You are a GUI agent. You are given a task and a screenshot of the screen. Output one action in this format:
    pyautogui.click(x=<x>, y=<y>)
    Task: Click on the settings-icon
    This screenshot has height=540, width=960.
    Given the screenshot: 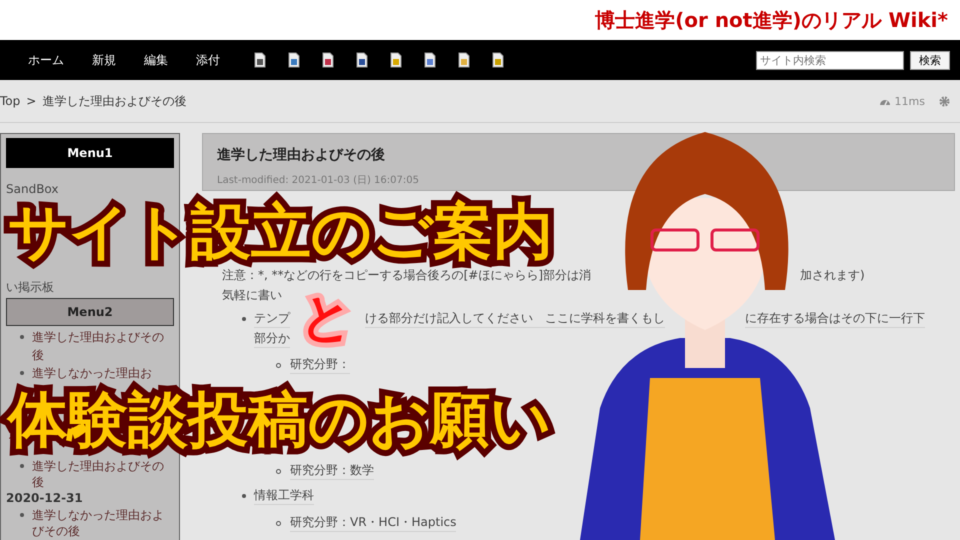 What is the action you would take?
    pyautogui.click(x=944, y=101)
    